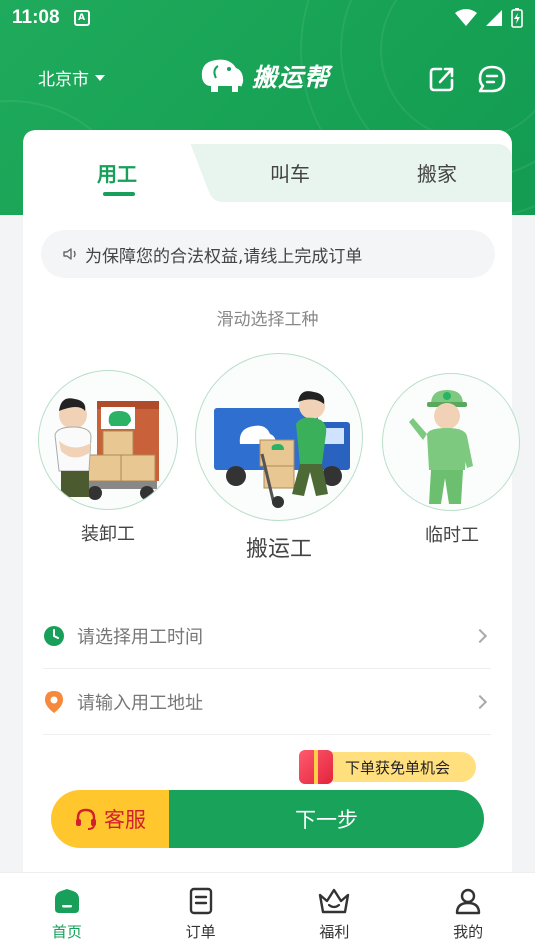 Image resolution: width=535 pixels, height=952 pixels. Describe the element at coordinates (442, 79) in the screenshot. I see `share-icon` at that location.